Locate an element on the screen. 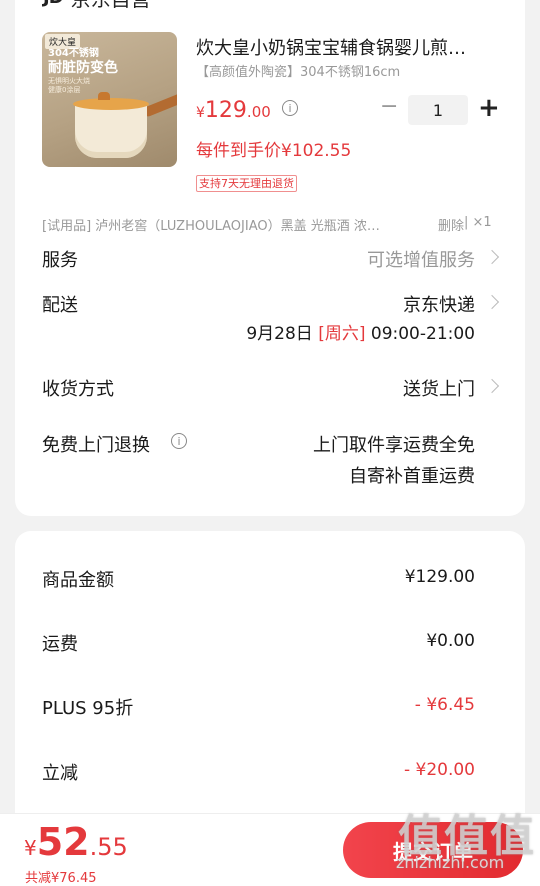 Image resolution: width=540 pixels, height=886 pixels. delivery-date: 9月28日 is located at coordinates (279, 334).